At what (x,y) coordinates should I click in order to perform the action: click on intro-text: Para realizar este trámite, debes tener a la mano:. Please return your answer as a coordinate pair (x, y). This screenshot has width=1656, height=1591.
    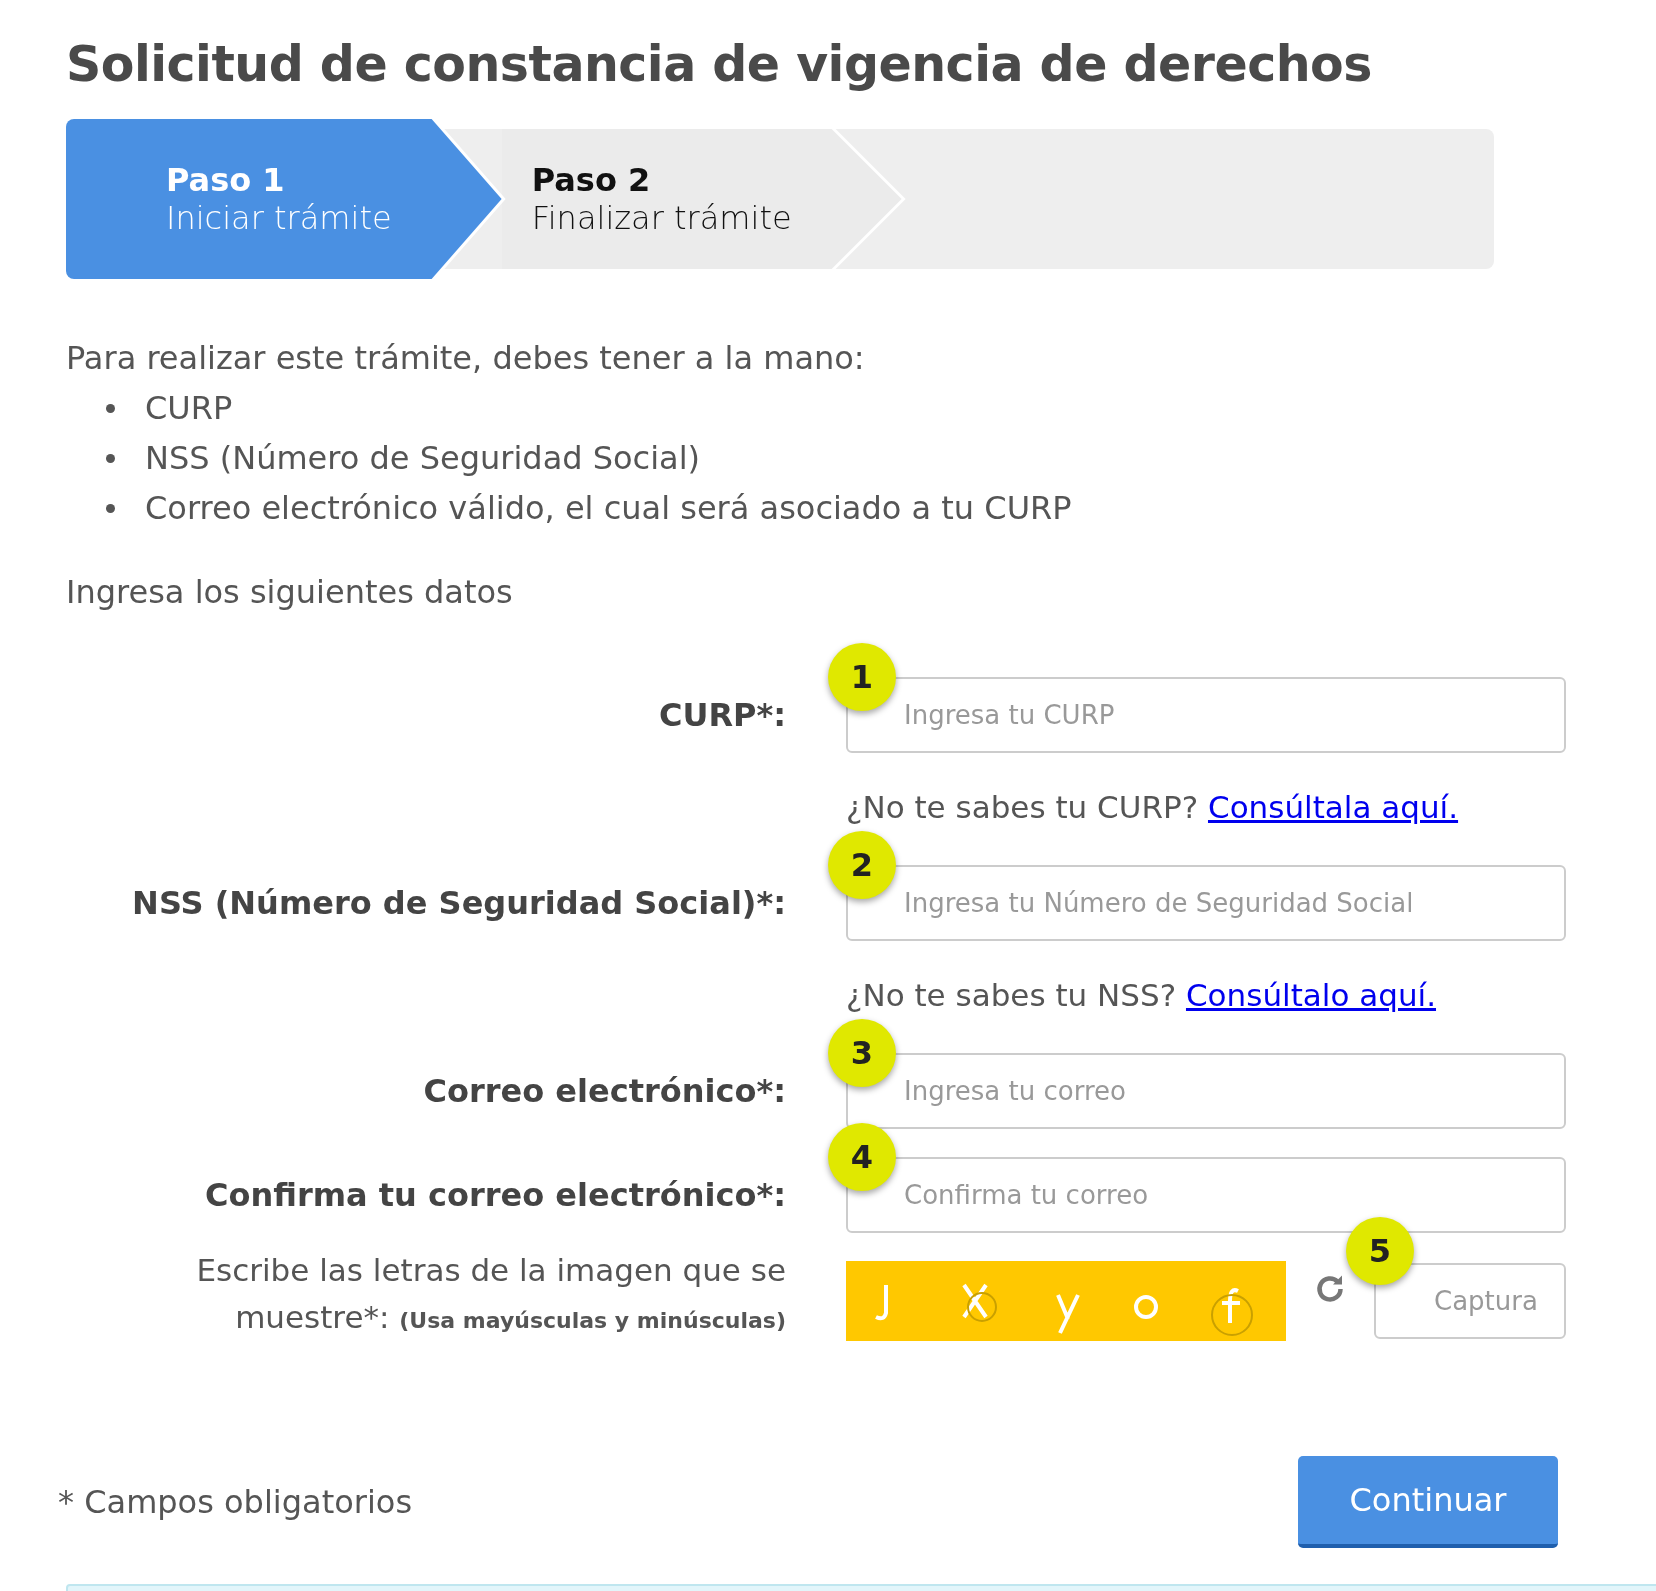
    Looking at the image, I should click on (466, 358).